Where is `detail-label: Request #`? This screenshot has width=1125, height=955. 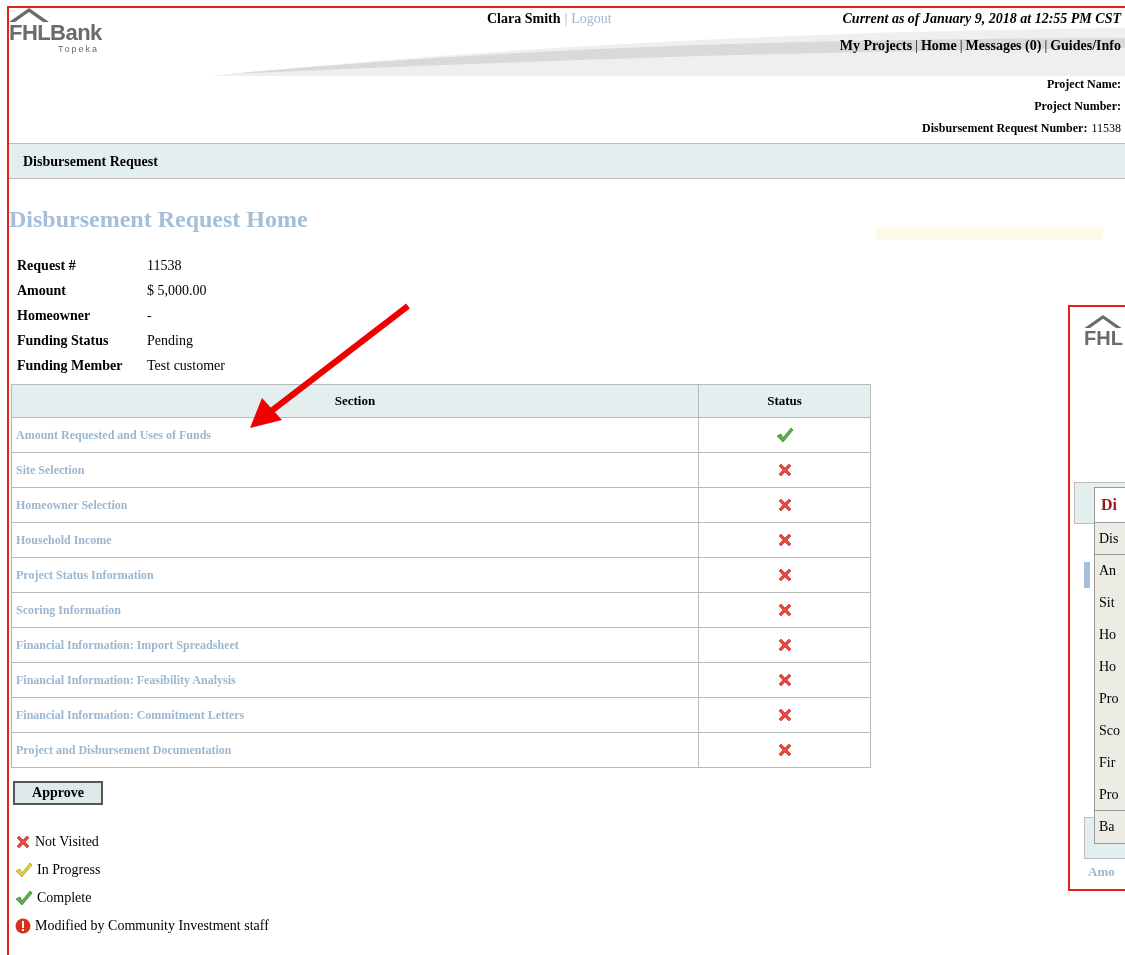
detail-label: Request # is located at coordinates (47, 266).